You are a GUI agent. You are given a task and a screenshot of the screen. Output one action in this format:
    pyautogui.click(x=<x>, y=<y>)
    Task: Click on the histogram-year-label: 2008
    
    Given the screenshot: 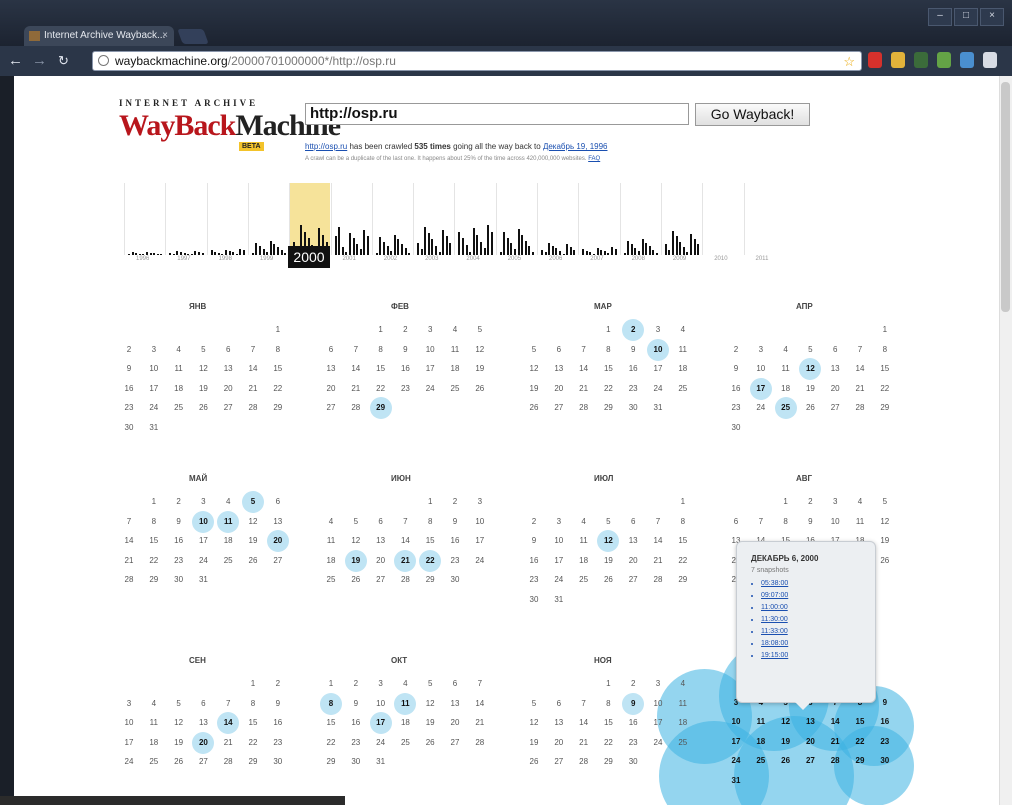 What is the action you would take?
    pyautogui.click(x=638, y=259)
    